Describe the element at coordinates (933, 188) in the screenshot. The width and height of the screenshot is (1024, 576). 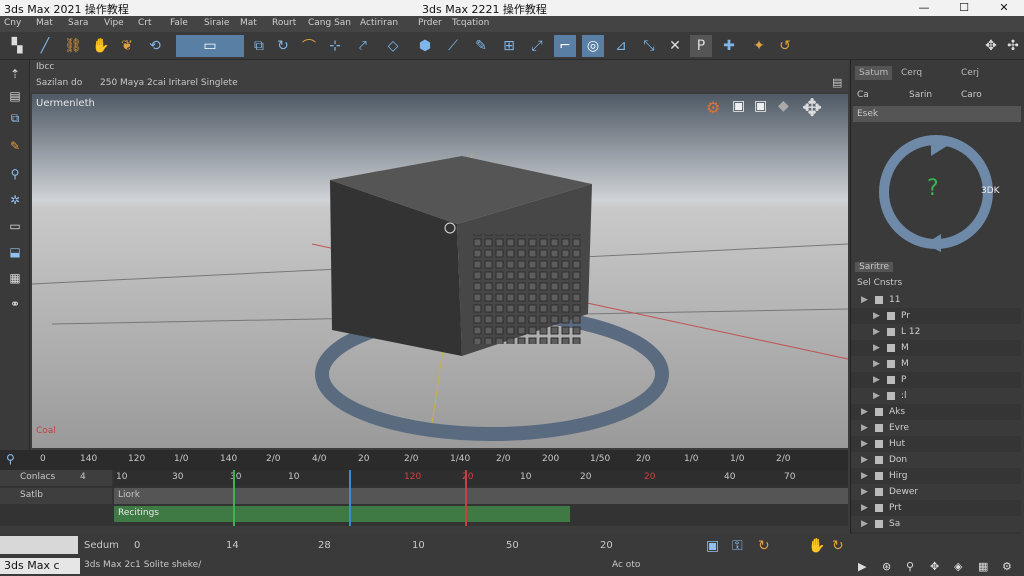
I see `viewcube-center-label: ?` at that location.